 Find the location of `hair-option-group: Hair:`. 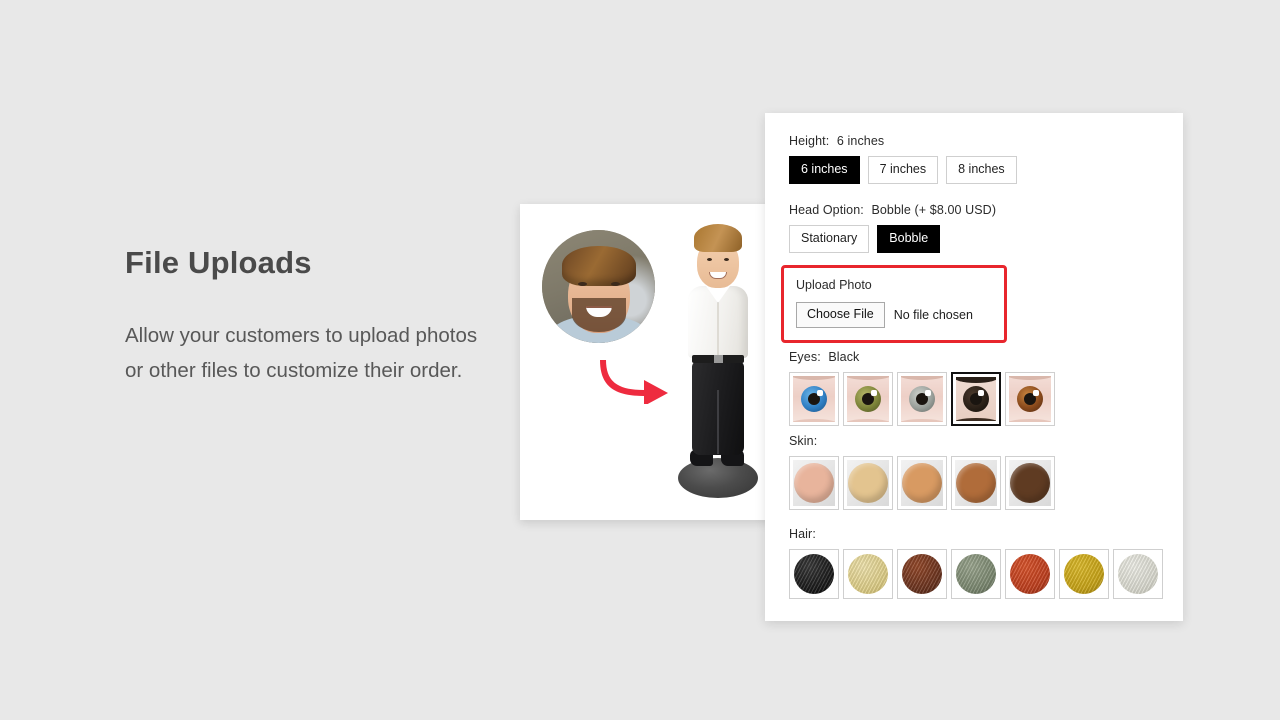

hair-option-group: Hair: is located at coordinates (976, 563).